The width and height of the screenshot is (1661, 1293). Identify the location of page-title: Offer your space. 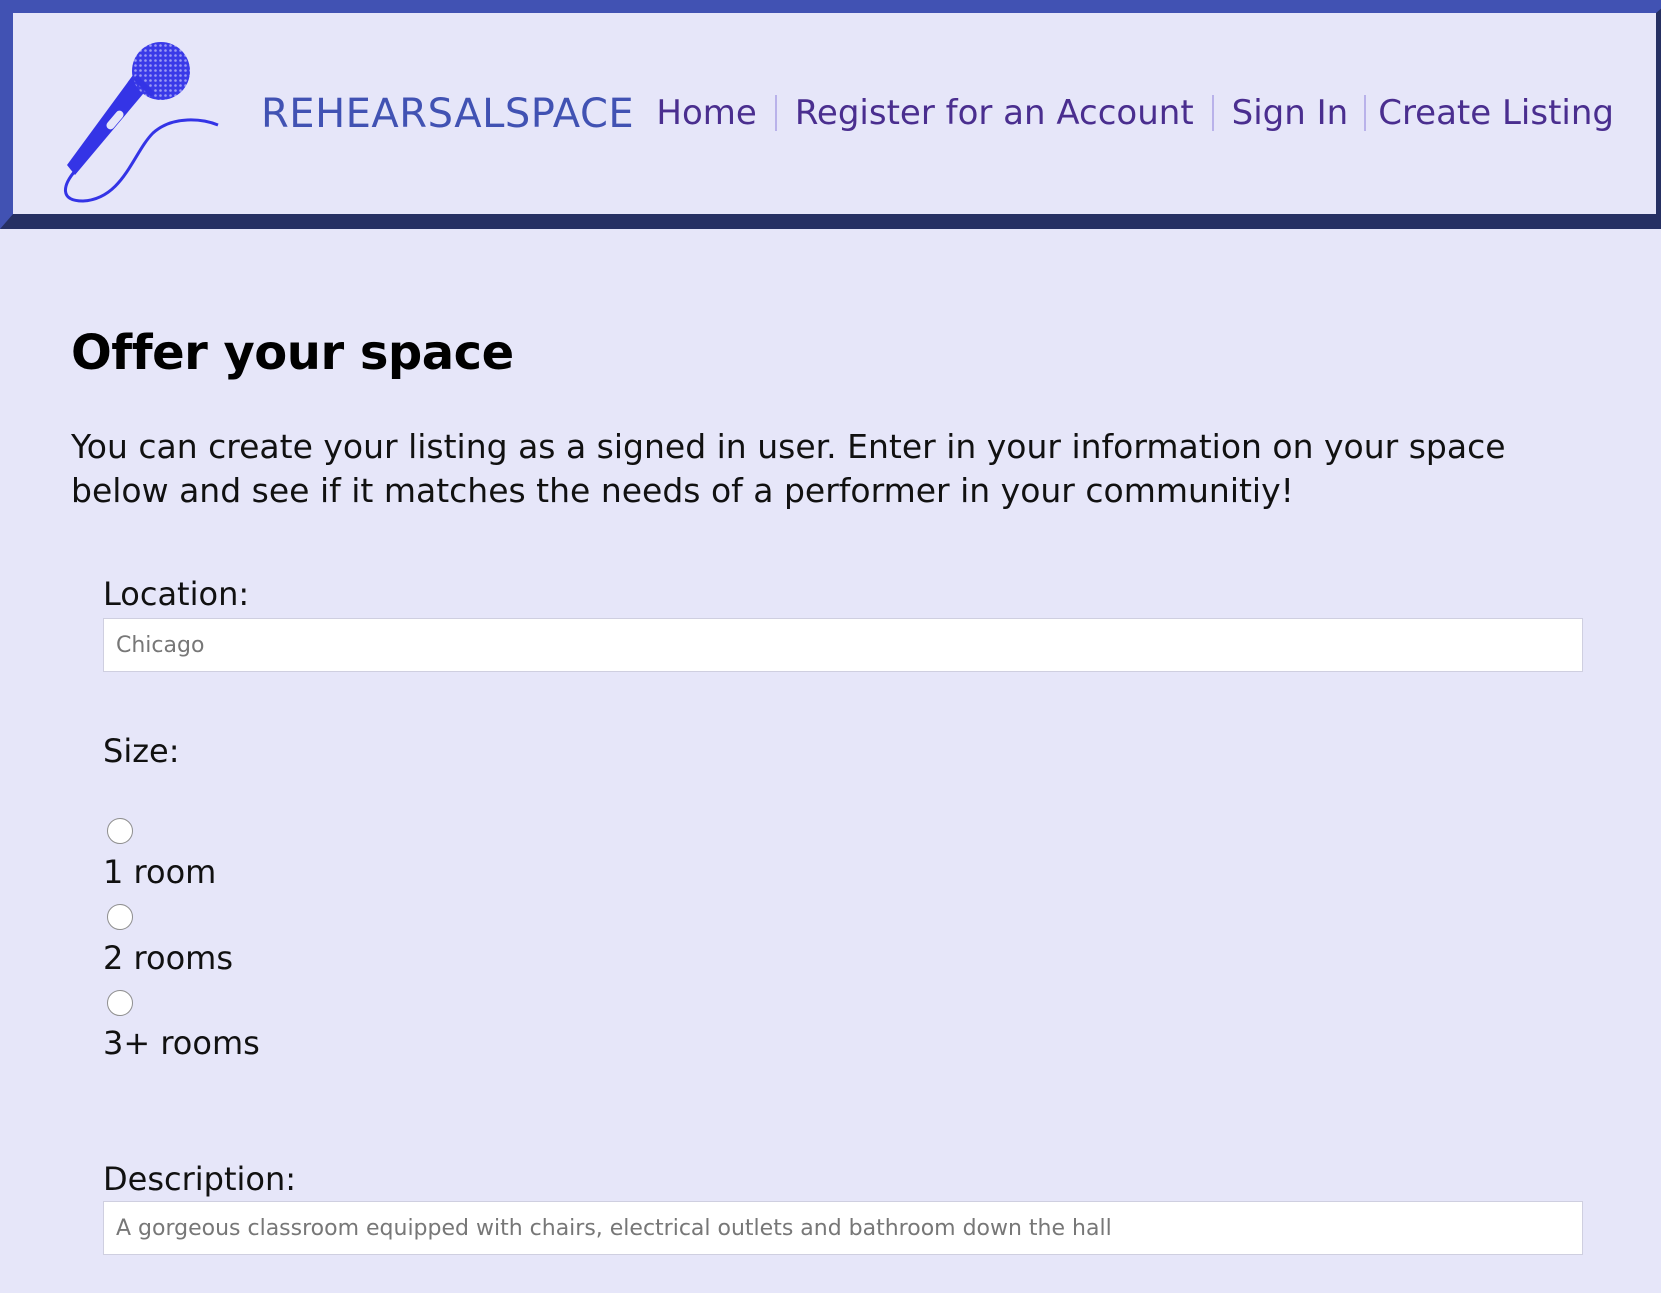
(292, 353).